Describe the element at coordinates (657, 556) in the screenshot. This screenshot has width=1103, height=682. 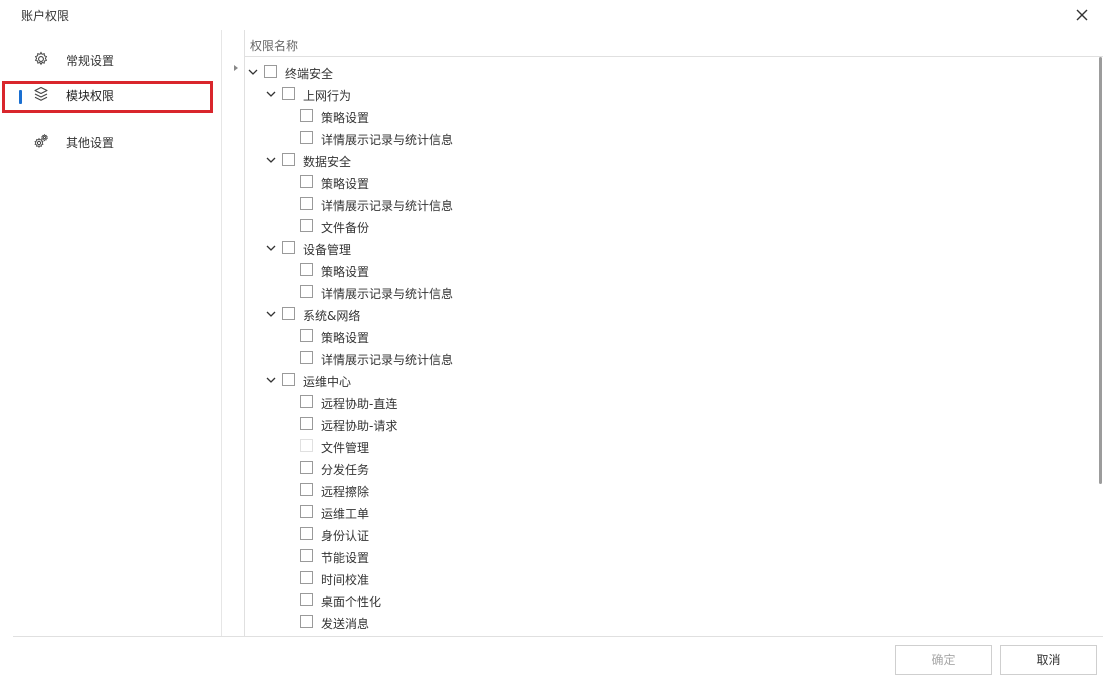
I see `tree-leaf-row: 节能设置` at that location.